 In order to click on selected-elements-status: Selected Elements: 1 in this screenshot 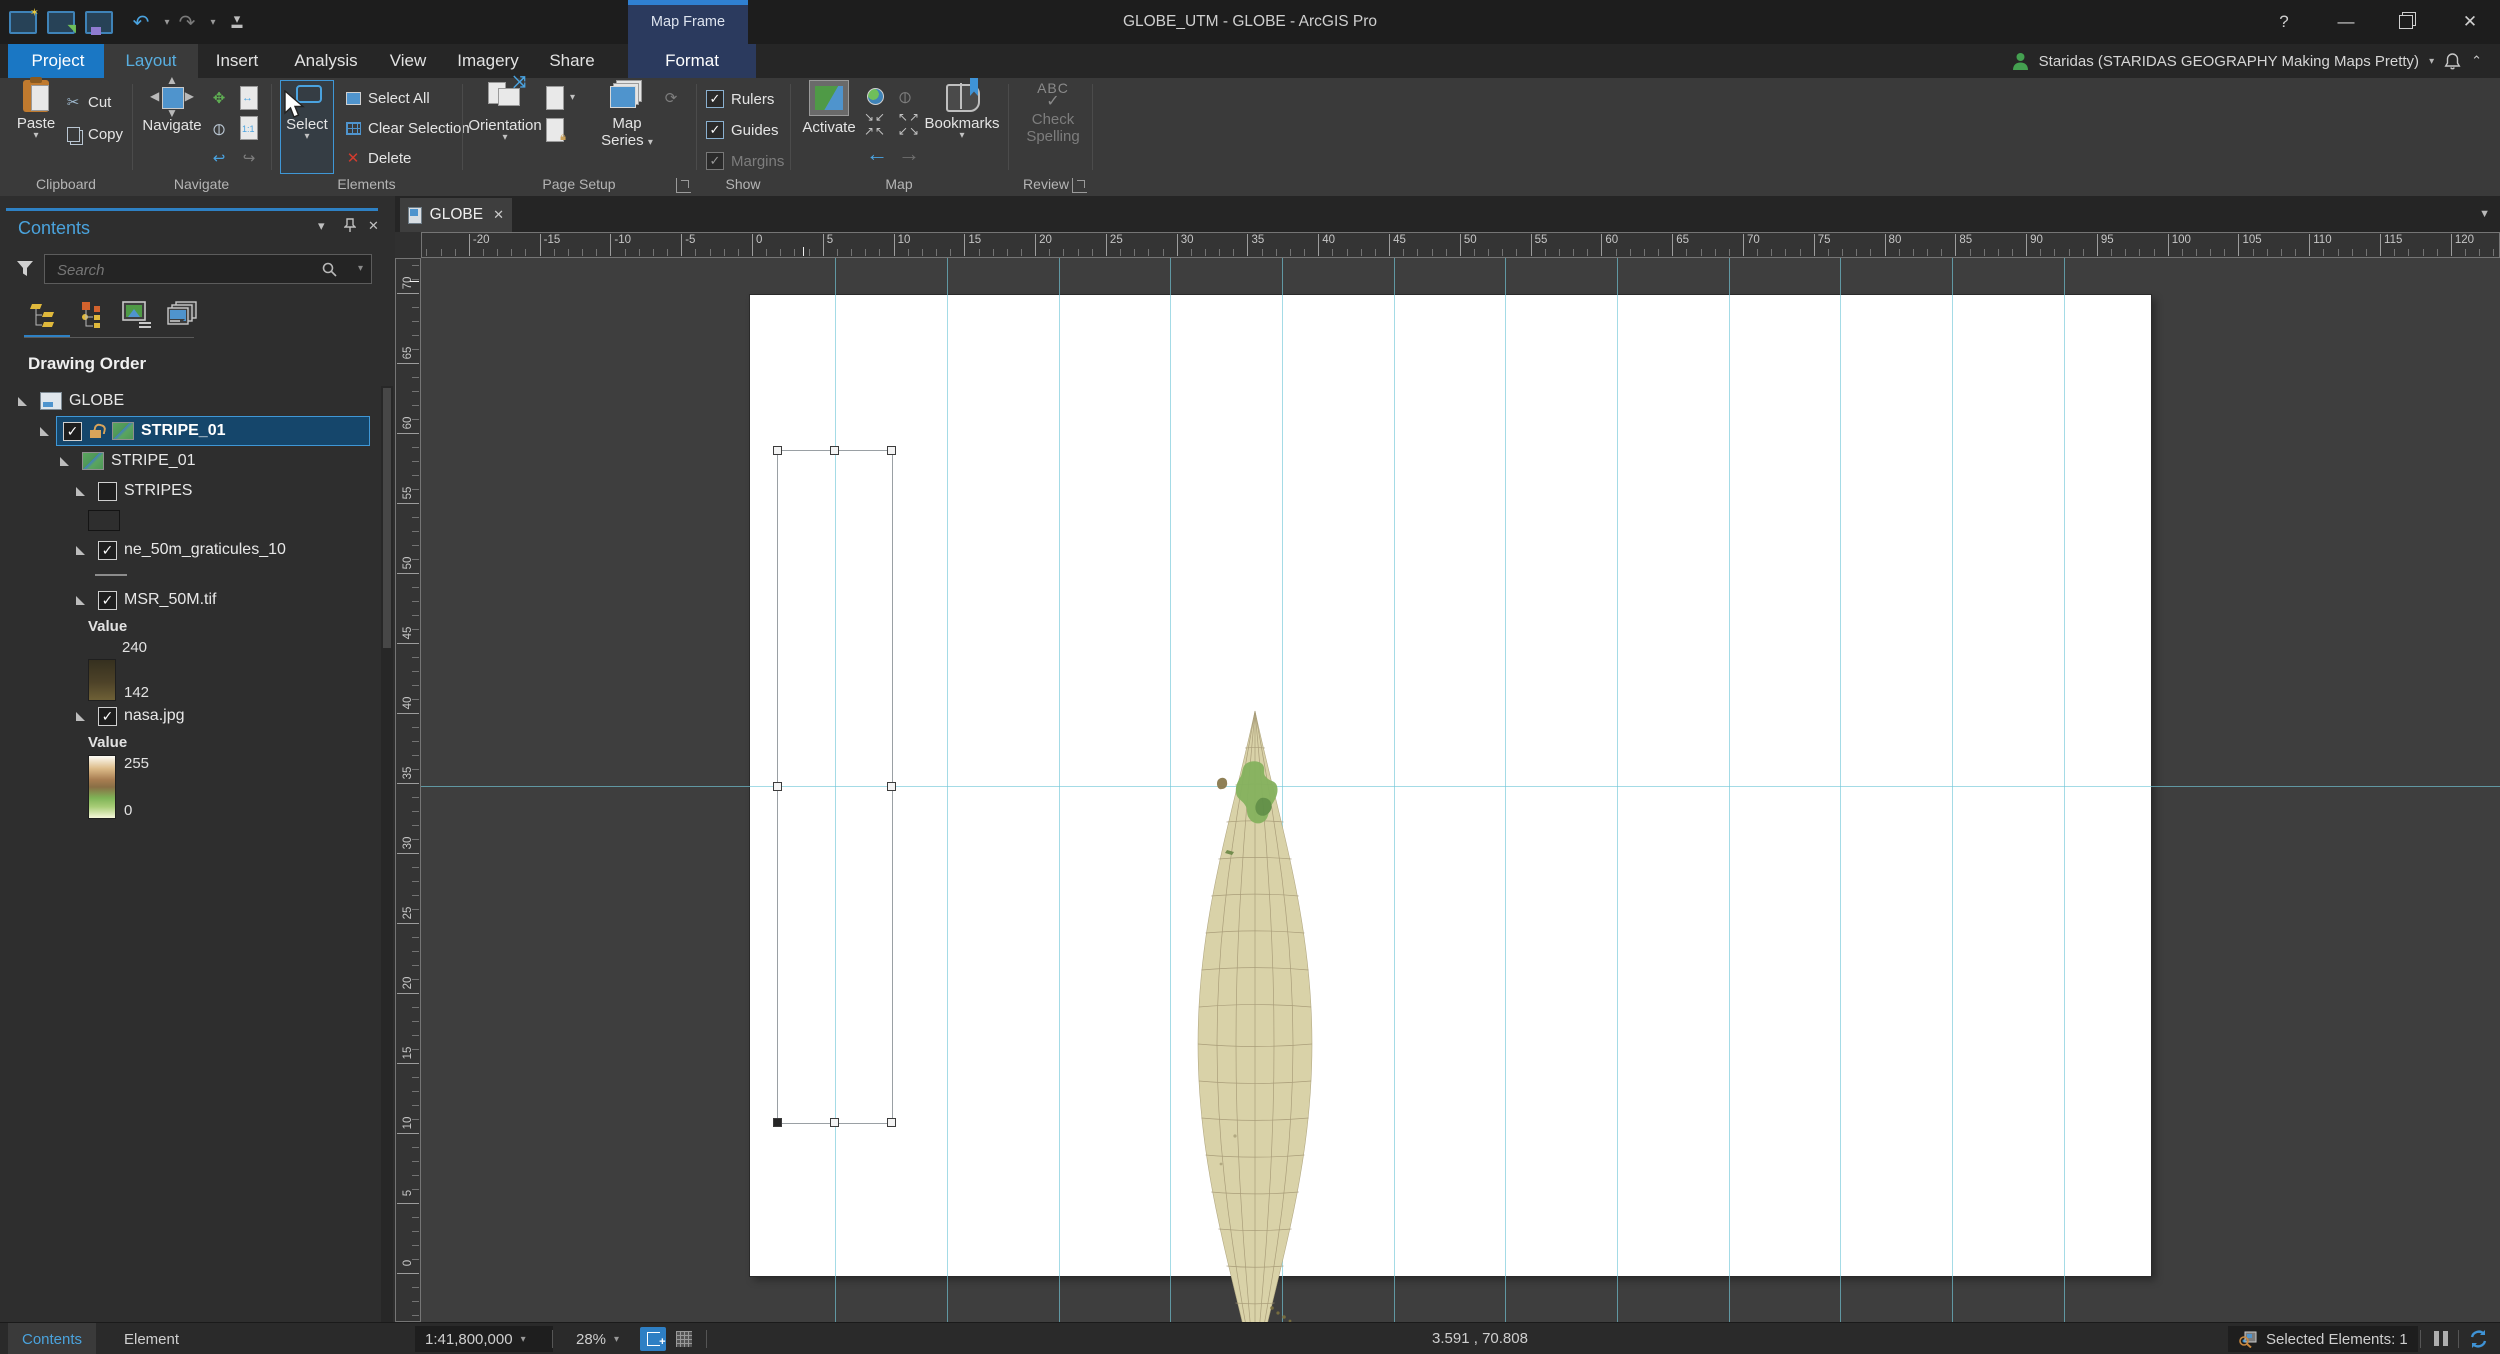, I will do `click(2323, 1339)`.